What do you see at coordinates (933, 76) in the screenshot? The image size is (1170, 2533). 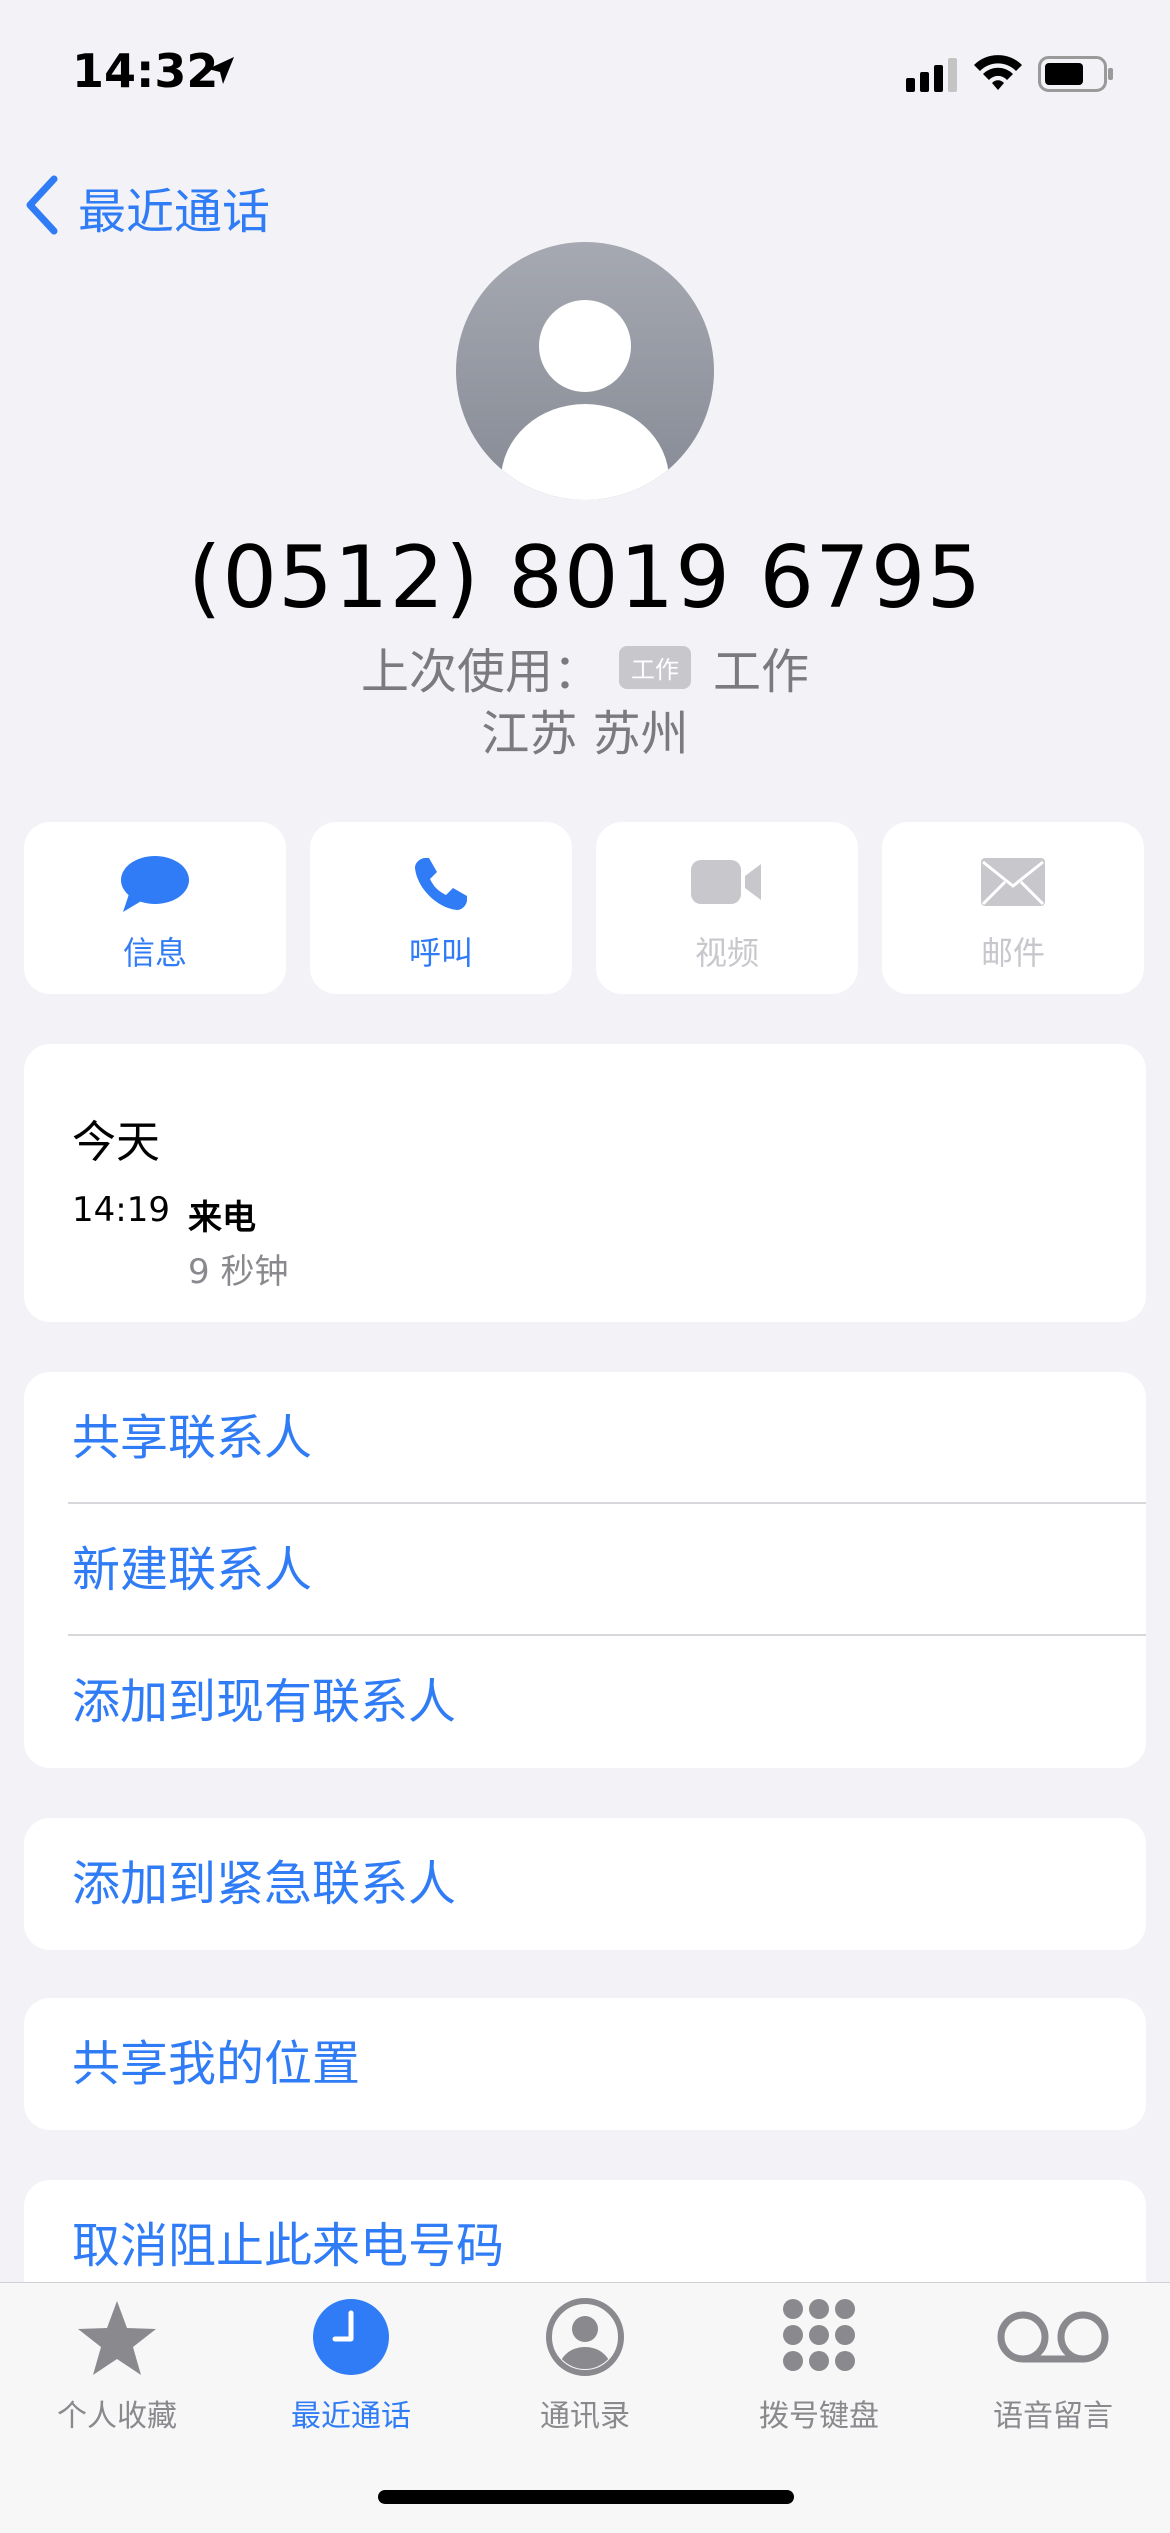 I see `signal-icon` at bounding box center [933, 76].